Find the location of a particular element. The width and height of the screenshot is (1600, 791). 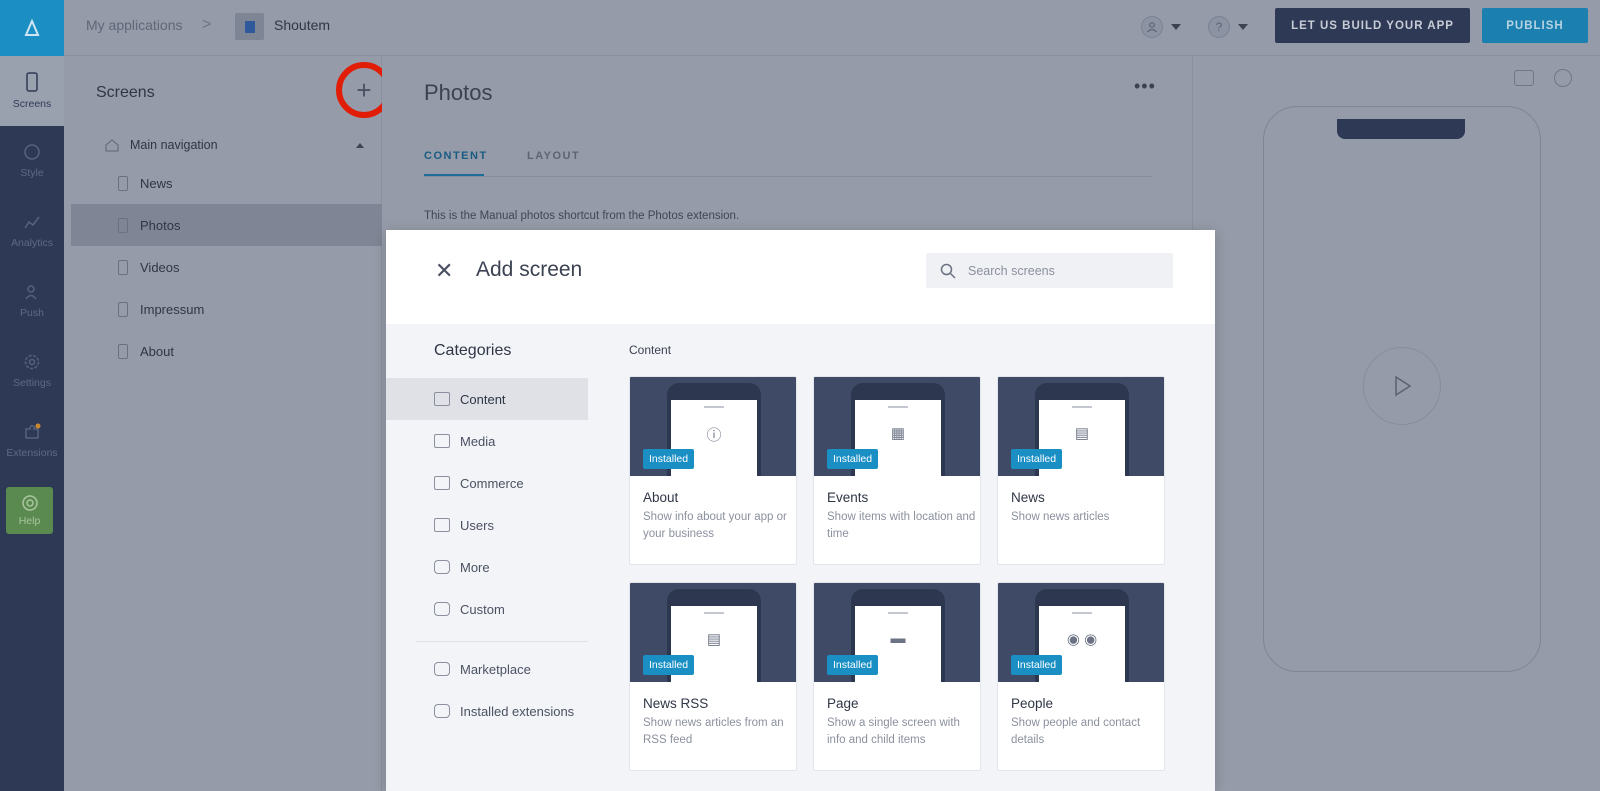

main-navigation-label: Main navigation is located at coordinates (174, 145).